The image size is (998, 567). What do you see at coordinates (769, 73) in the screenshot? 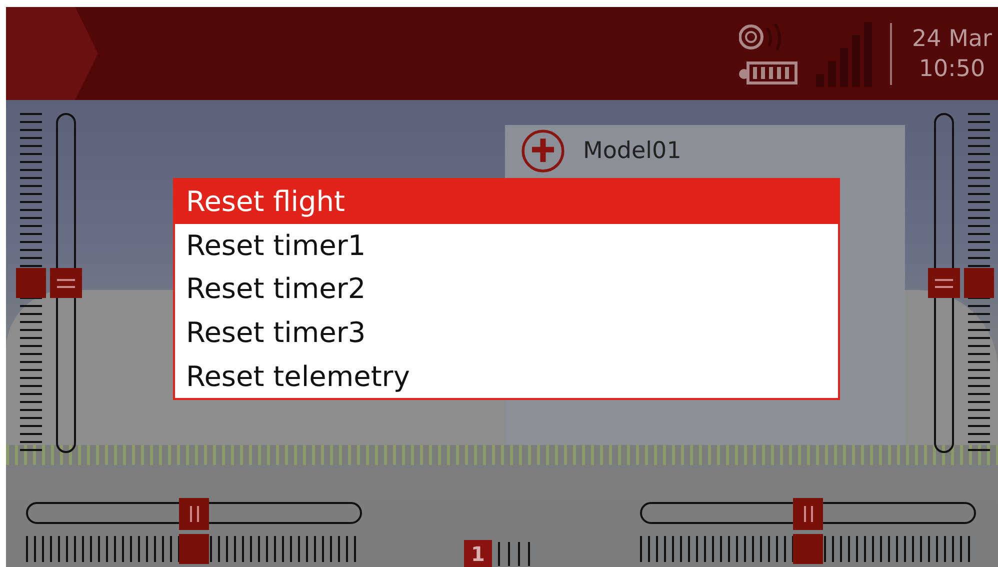
I see `battery-icon` at bounding box center [769, 73].